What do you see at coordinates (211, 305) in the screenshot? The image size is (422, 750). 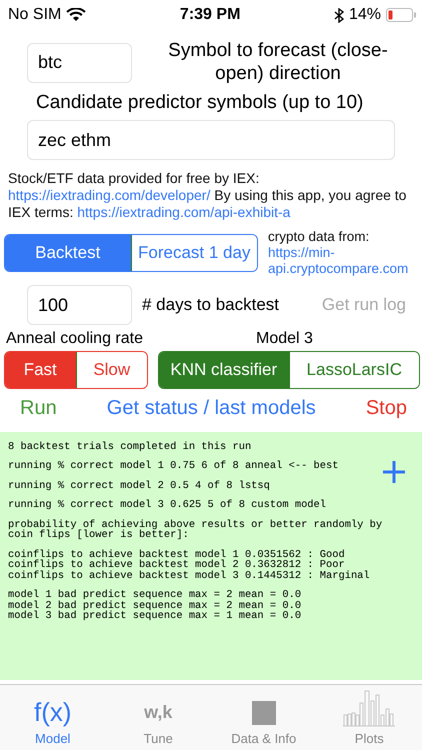 I see `days-label: # days to backtest` at bounding box center [211, 305].